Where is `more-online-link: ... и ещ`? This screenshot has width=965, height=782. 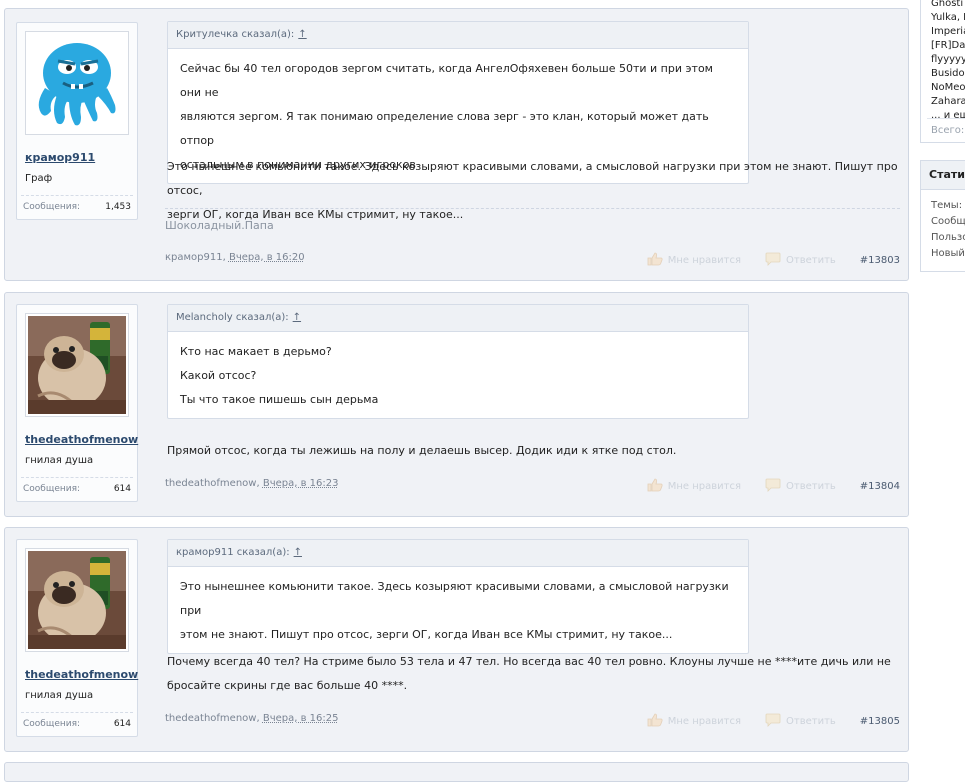 more-online-link: ... и ещ is located at coordinates (948, 116).